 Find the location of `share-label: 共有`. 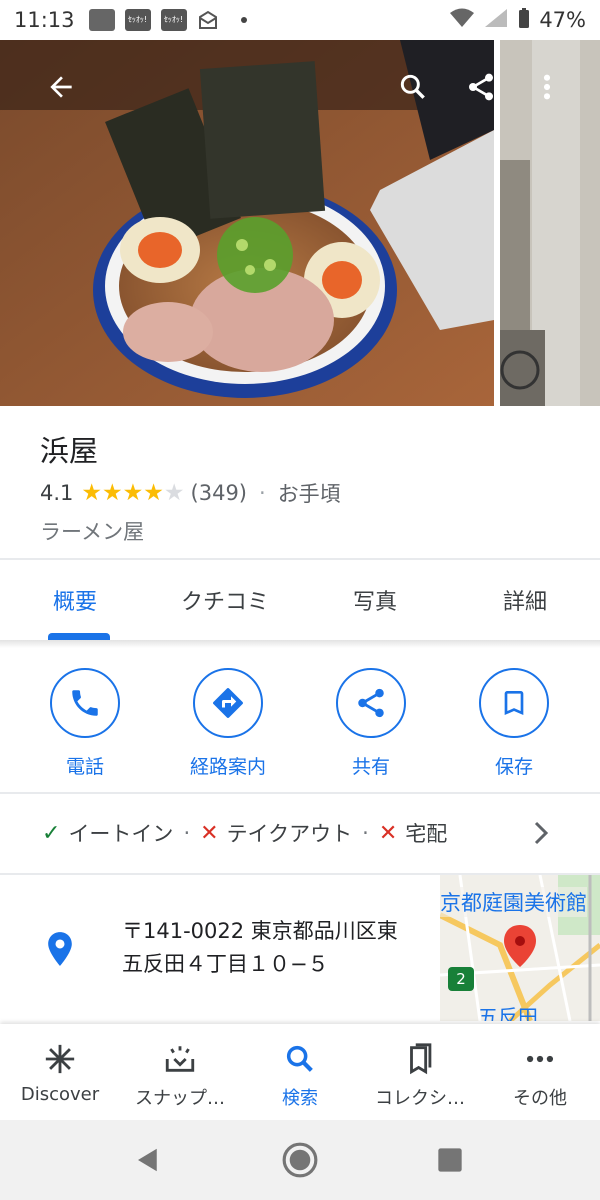

share-label: 共有 is located at coordinates (370, 767).